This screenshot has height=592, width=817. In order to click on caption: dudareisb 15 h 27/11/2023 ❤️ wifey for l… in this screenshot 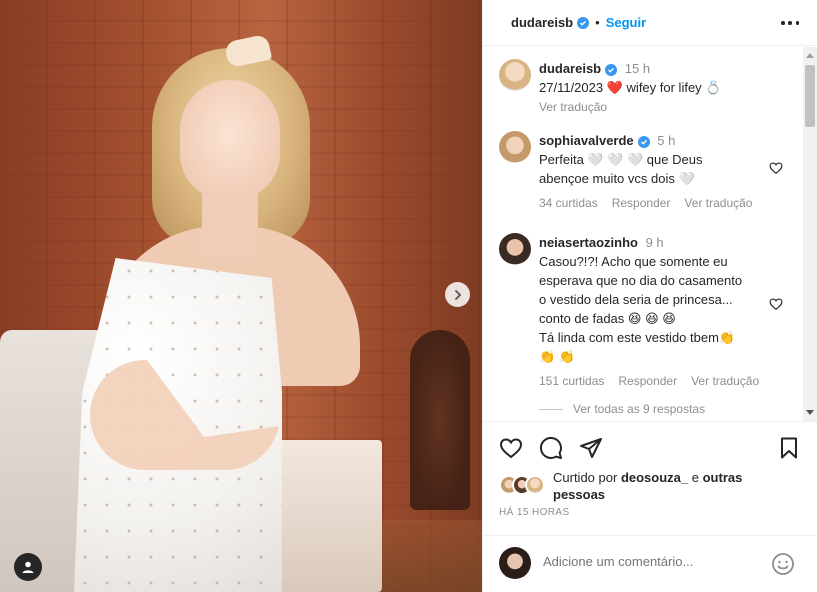, I will do `click(651, 88)`.